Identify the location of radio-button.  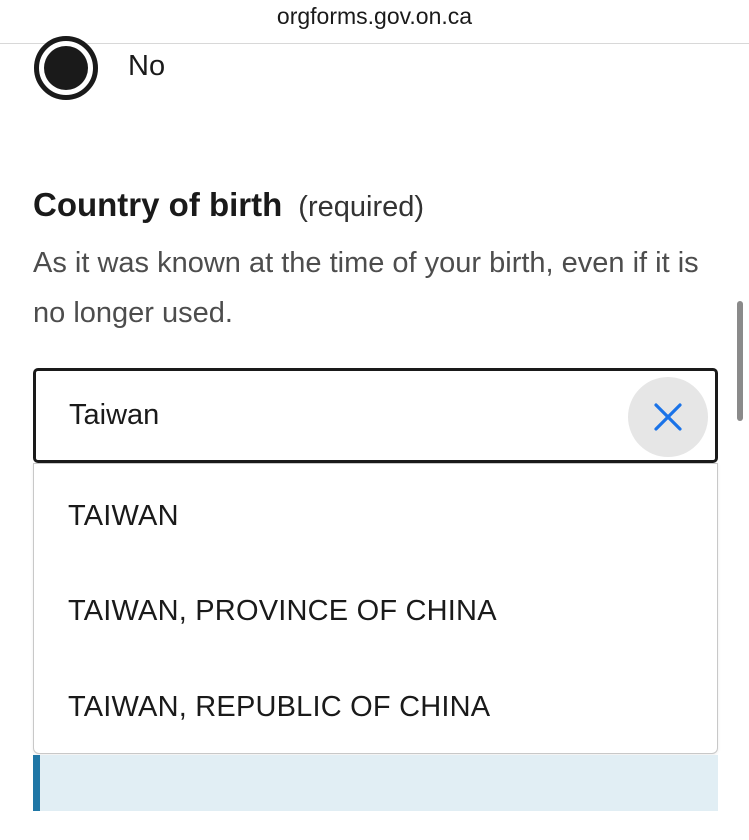
(66, 68).